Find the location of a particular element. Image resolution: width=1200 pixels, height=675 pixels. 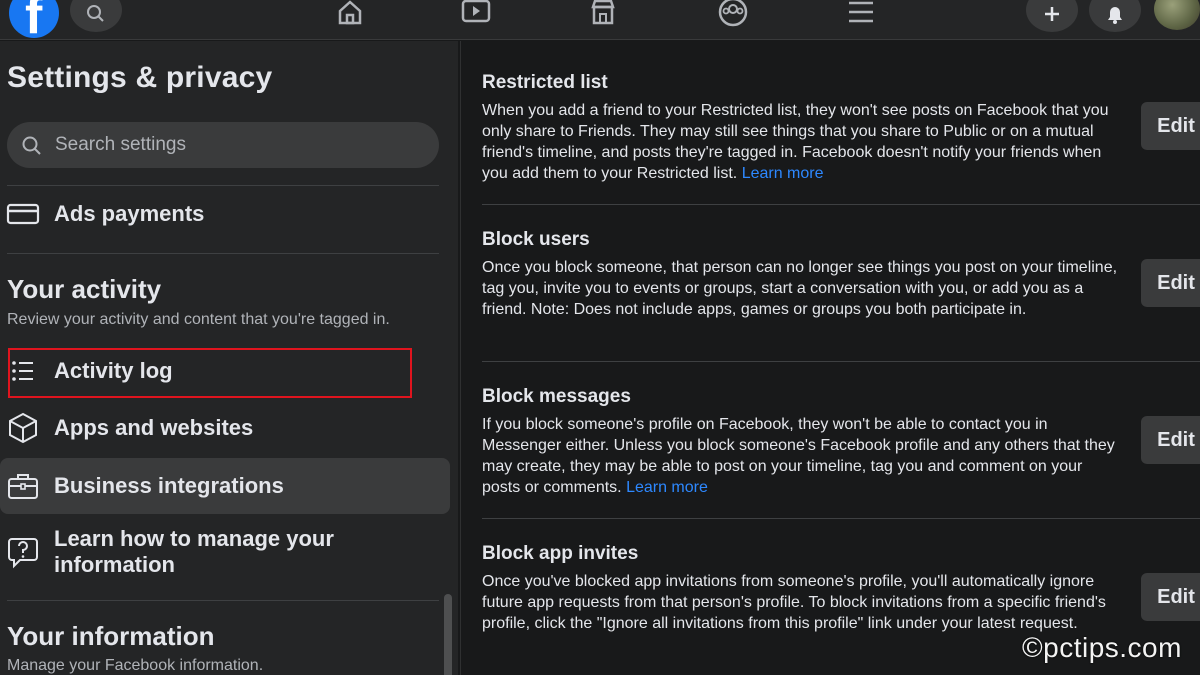

your-activity-heading: Your activity is located at coordinates (84, 289).